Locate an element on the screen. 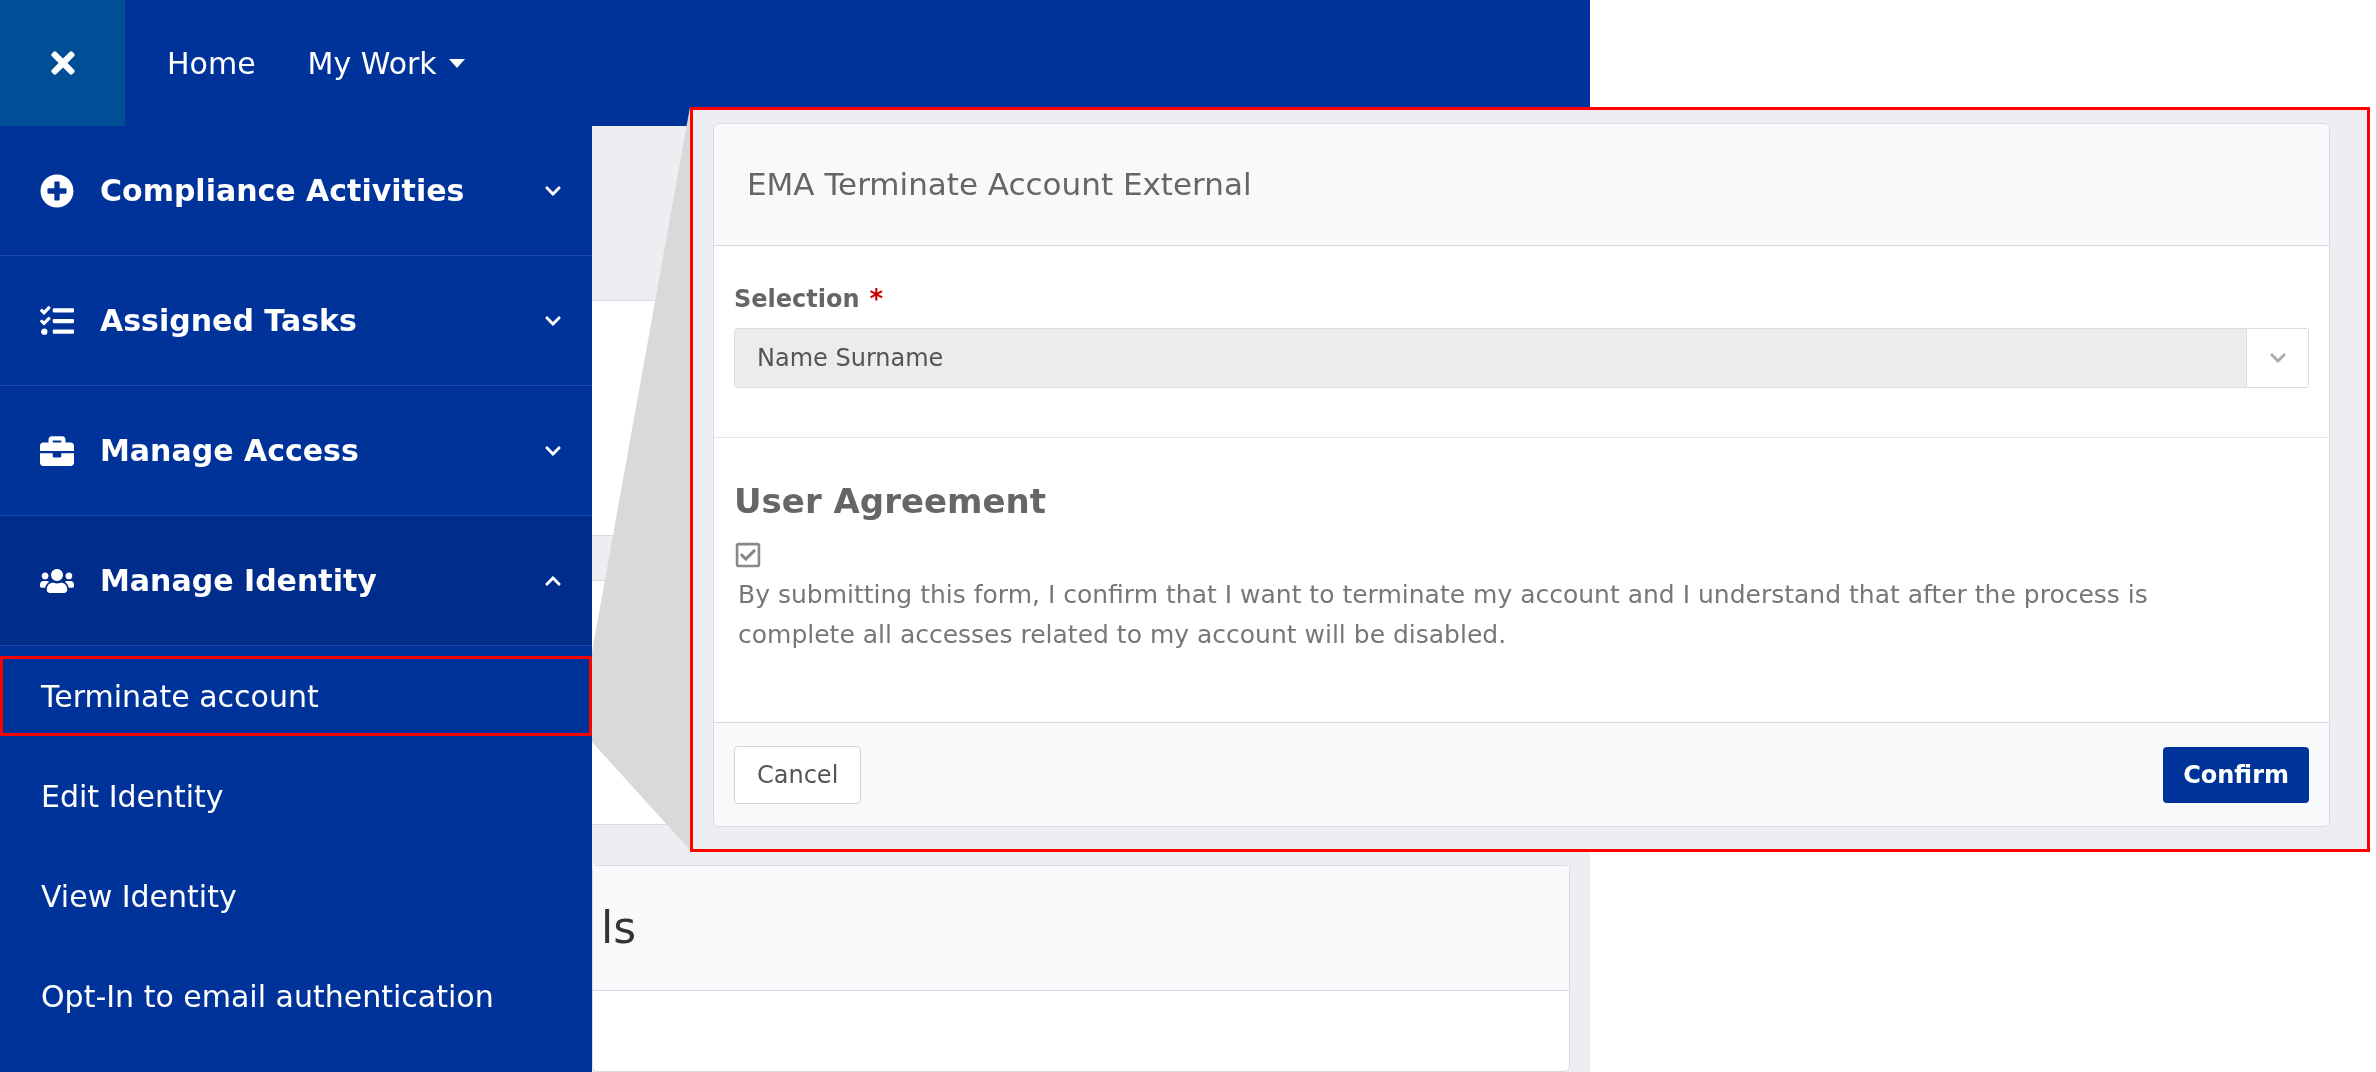 This screenshot has width=2376, height=1072. close-button is located at coordinates (62, 63).